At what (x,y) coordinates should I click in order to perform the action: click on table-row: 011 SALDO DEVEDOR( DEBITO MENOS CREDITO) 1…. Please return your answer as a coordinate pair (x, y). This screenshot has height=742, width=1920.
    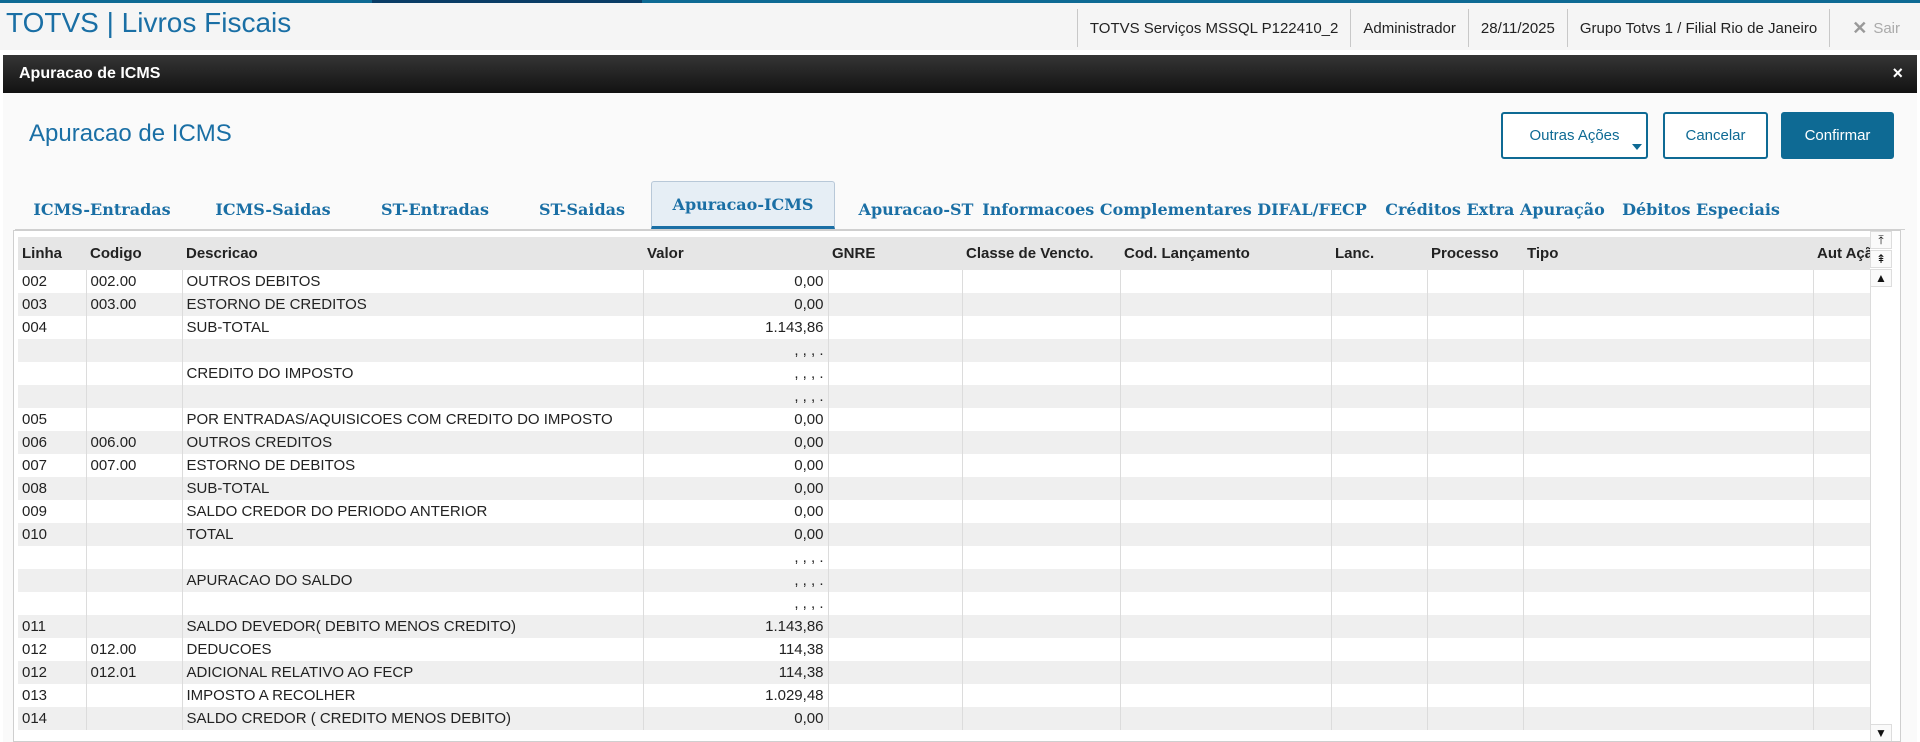
    Looking at the image, I should click on (944, 626).